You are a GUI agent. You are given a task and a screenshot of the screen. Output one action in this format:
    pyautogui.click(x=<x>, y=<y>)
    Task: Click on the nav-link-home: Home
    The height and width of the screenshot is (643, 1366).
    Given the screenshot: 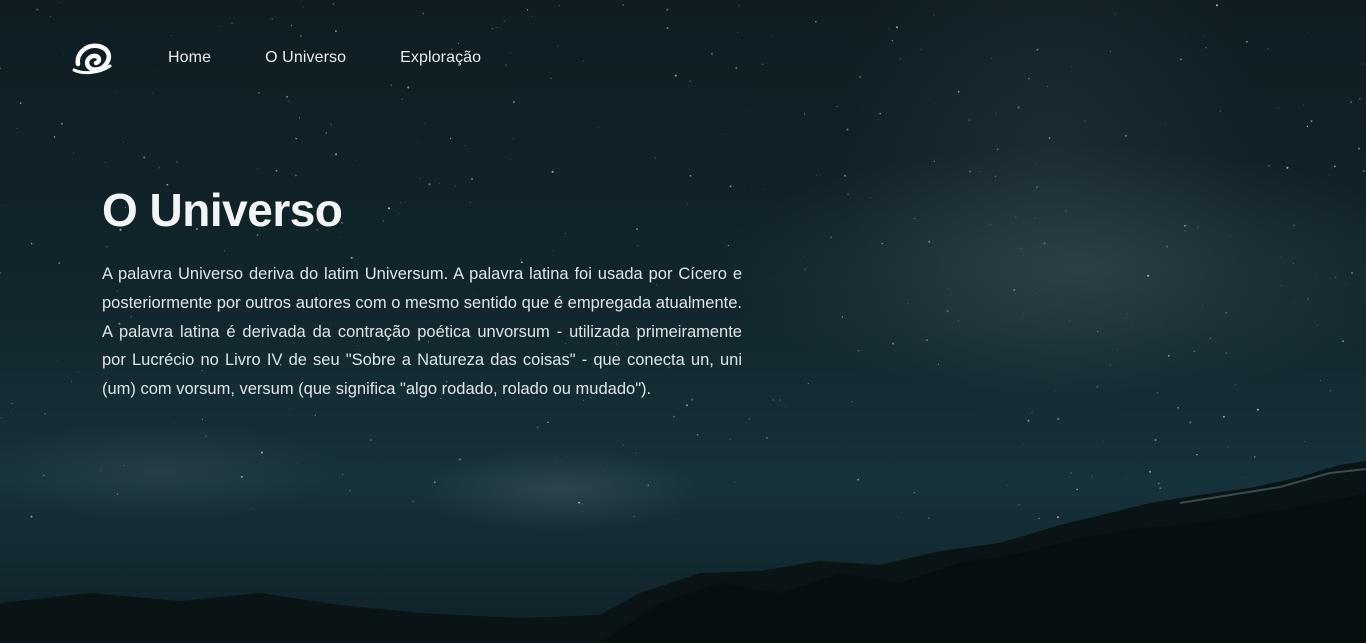 What is the action you would take?
    pyautogui.click(x=189, y=58)
    